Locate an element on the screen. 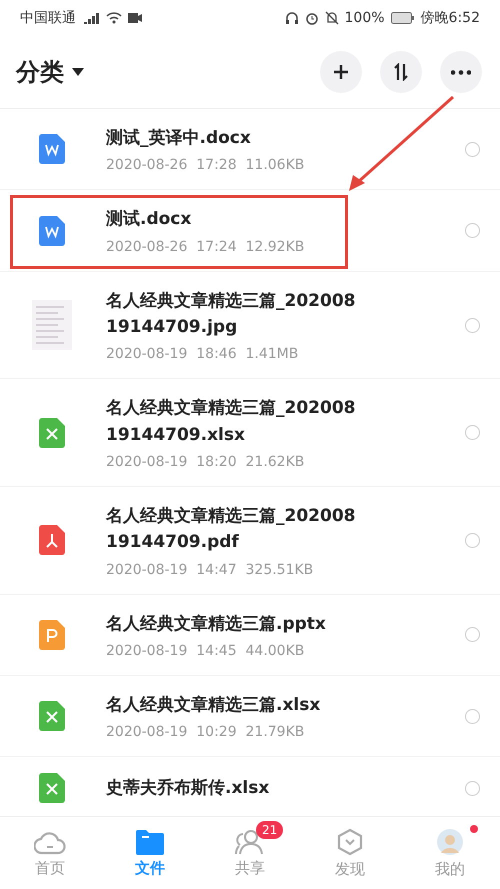  file-row: 名人经典文章精选三篇_20200819144709.jpg 2020-08-19 18:46 1.41MB is located at coordinates (250, 326).